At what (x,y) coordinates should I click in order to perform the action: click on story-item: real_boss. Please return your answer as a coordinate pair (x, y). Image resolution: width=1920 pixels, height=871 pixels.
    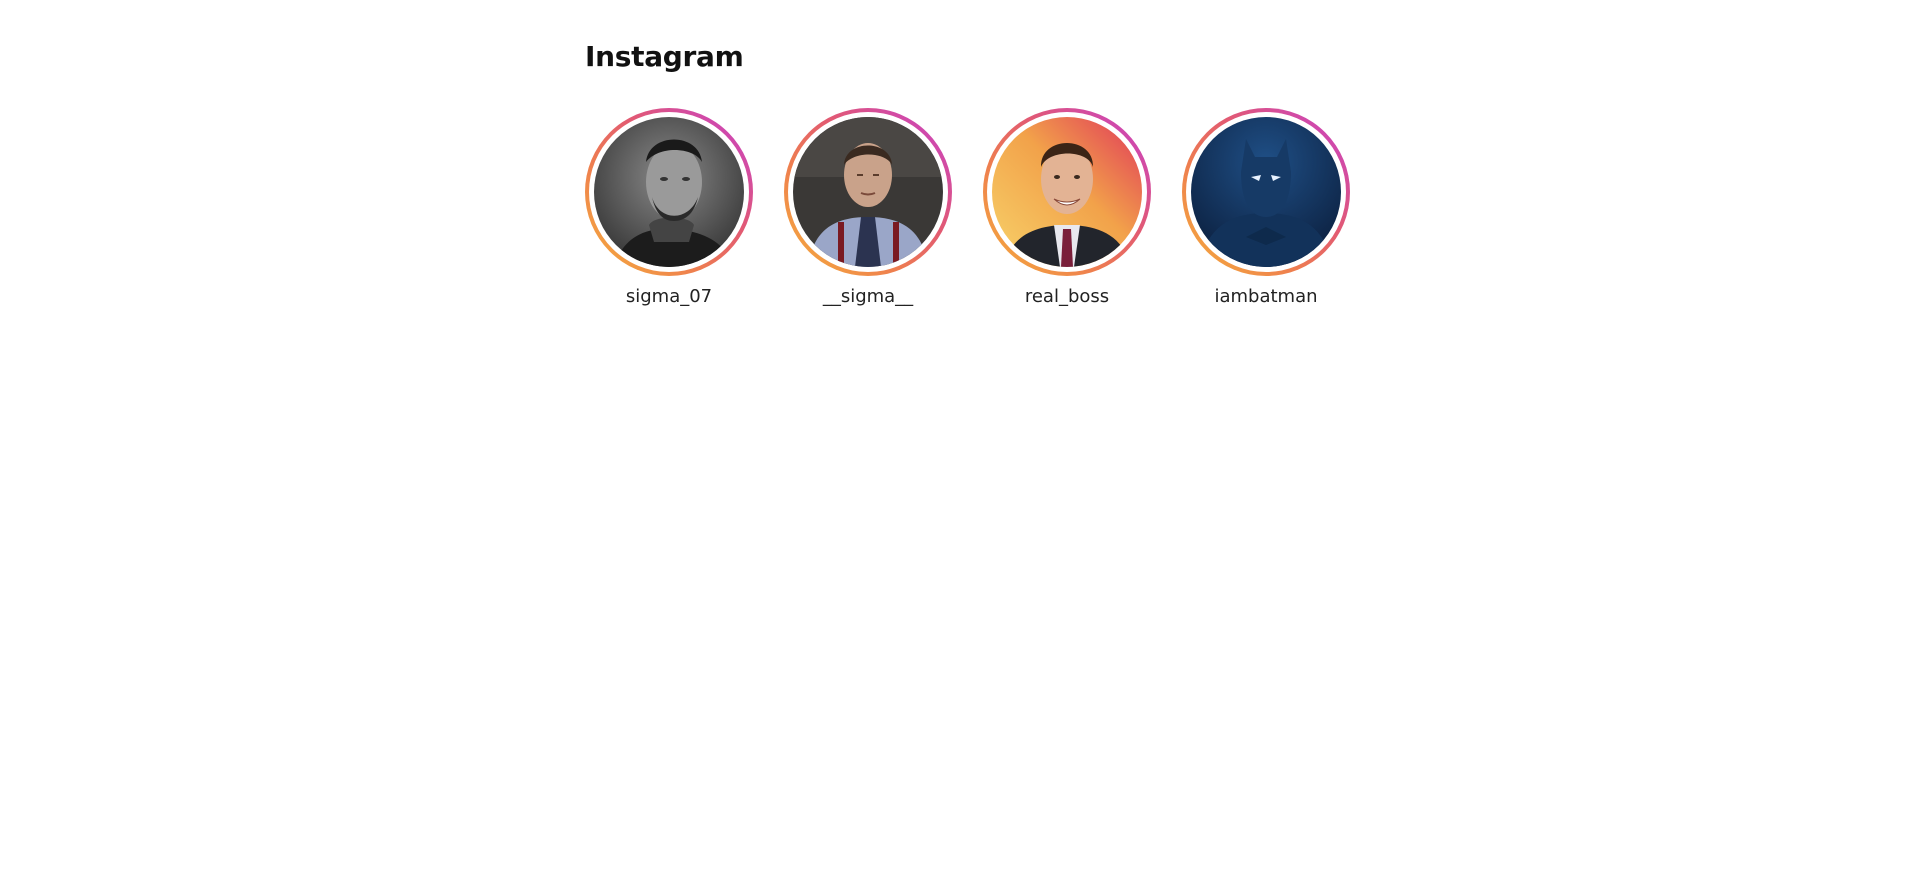
    Looking at the image, I should click on (1067, 207).